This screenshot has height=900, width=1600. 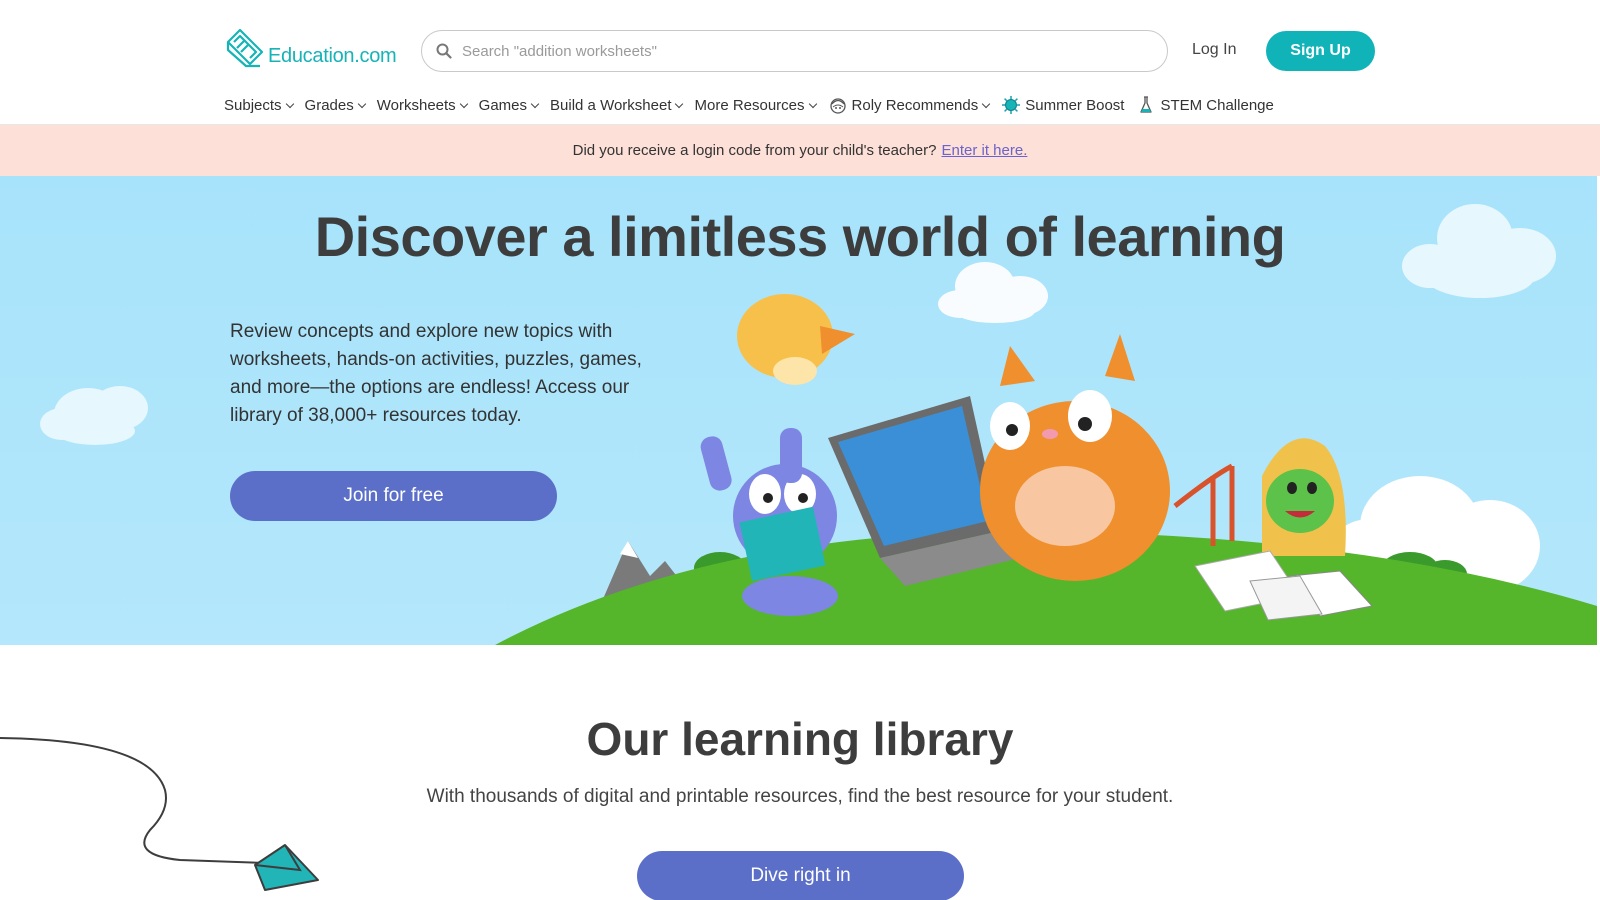 I want to click on flask-icon, so click(x=1146, y=104).